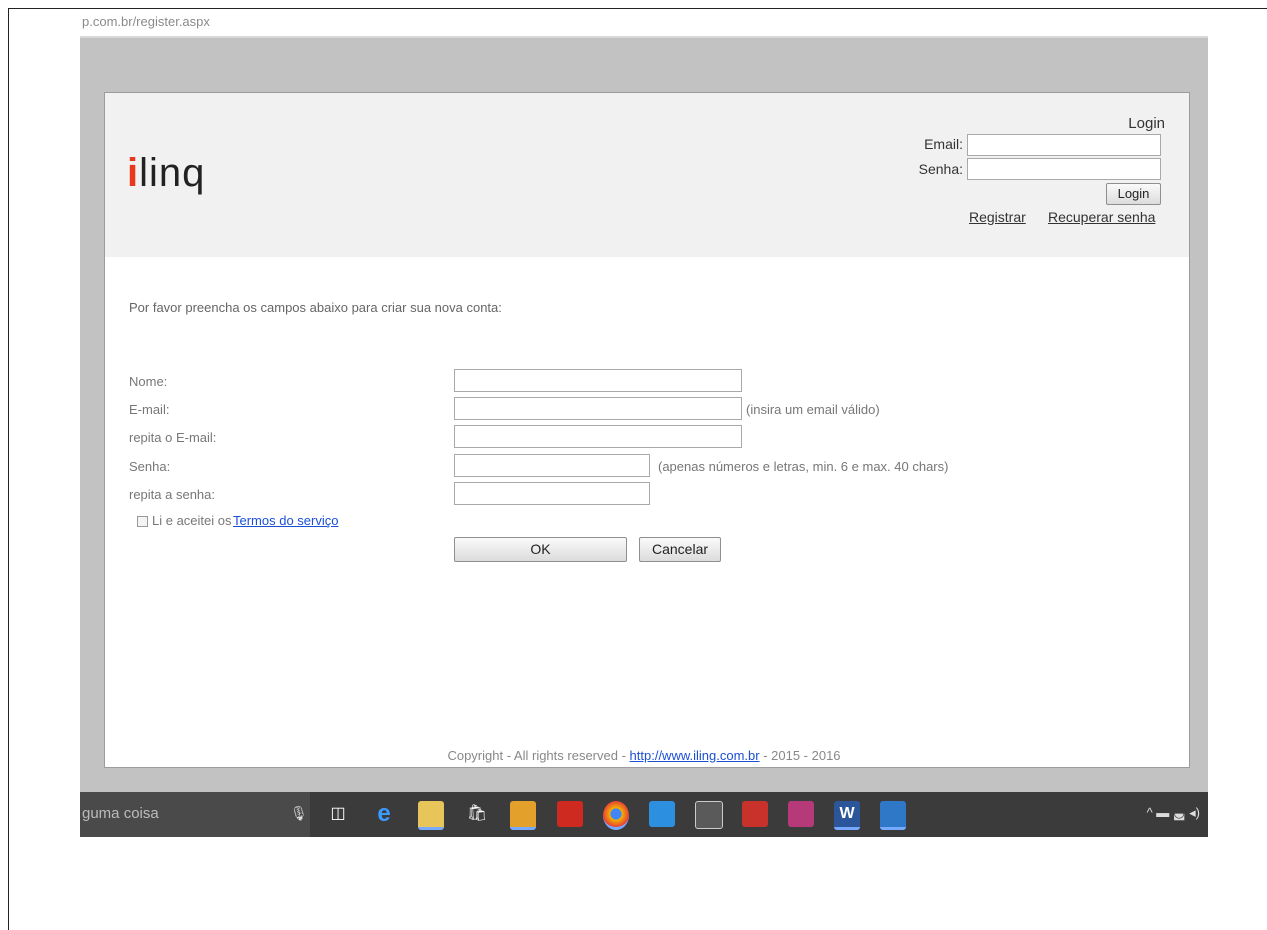 The height and width of the screenshot is (930, 1267). Describe the element at coordinates (662, 814) in the screenshot. I see `media-player-icon` at that location.